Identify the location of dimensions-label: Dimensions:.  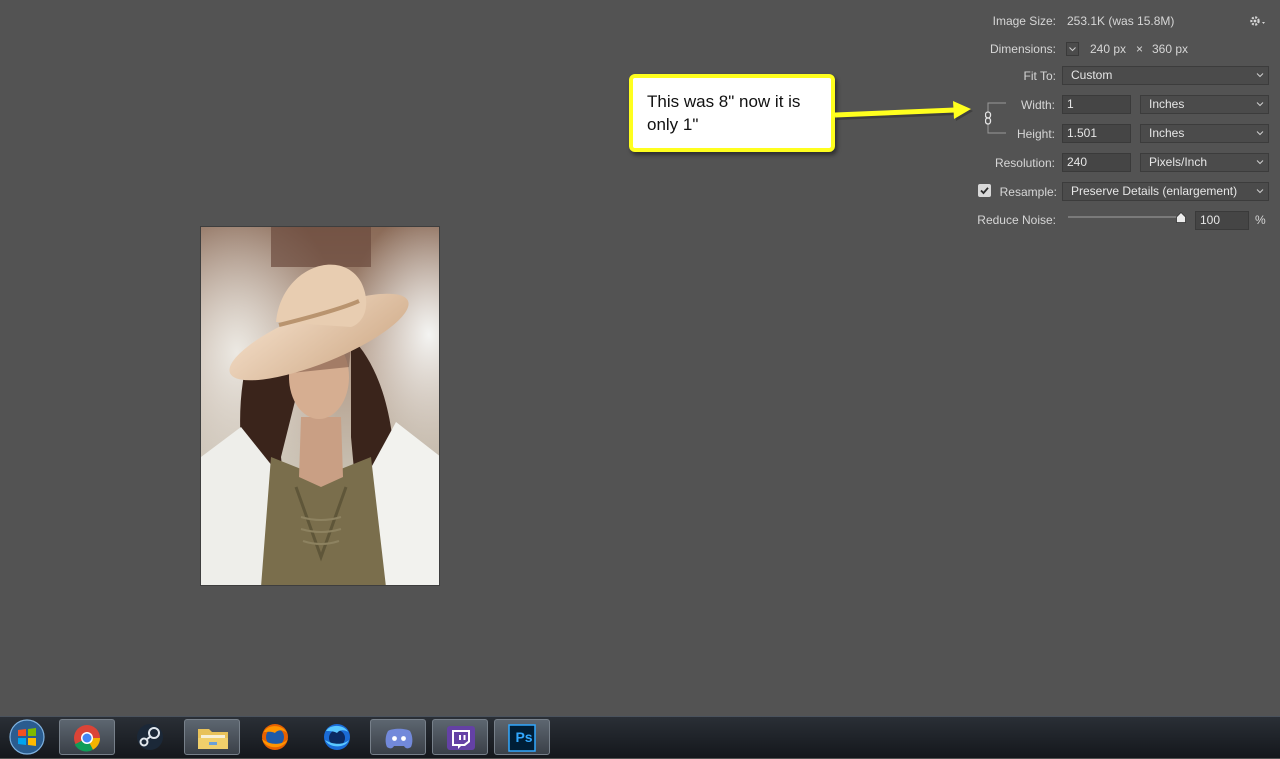
(1022, 49).